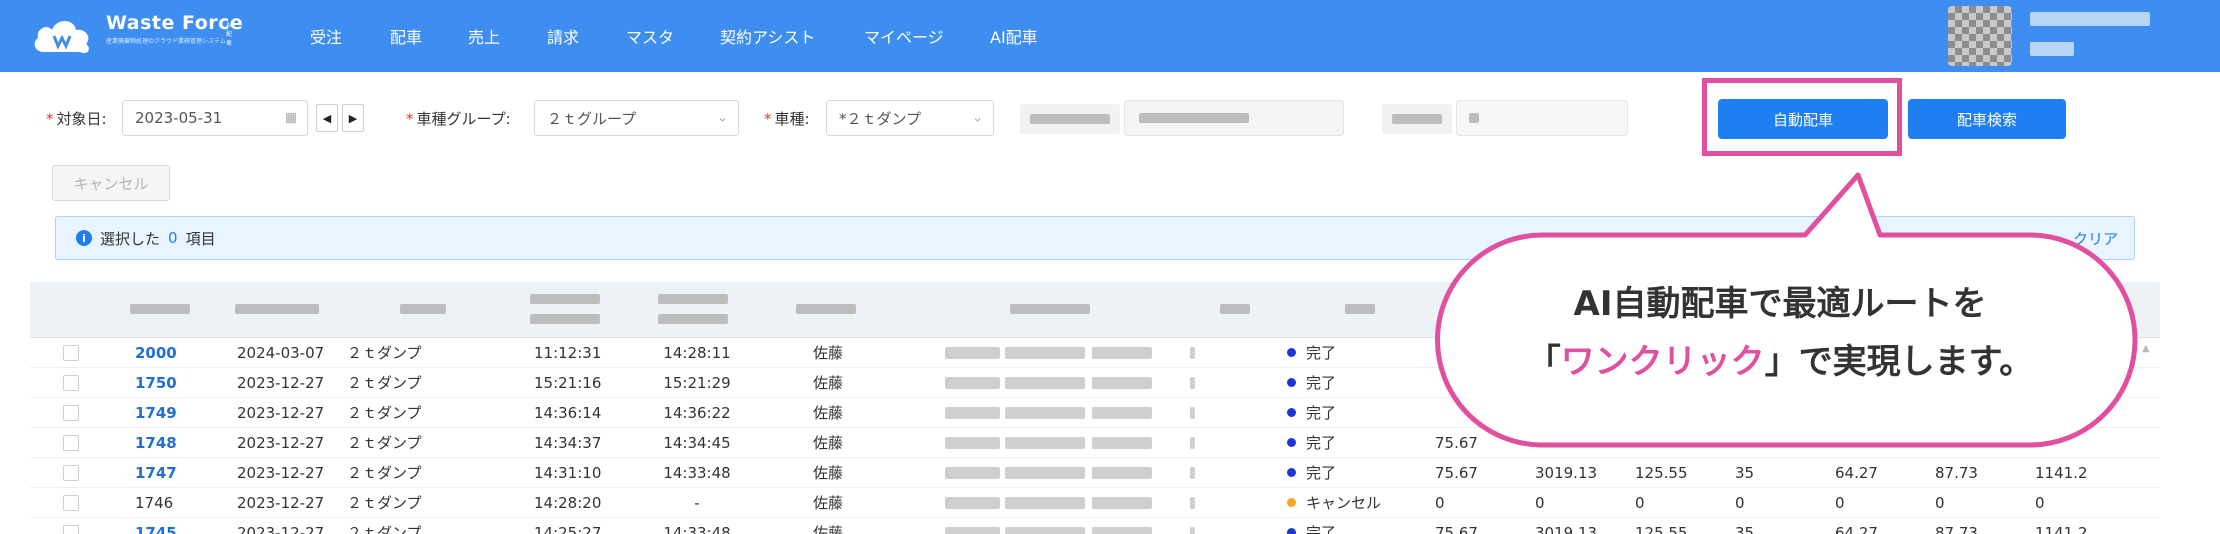  I want to click on callout-highlight: ワンクリック, so click(1662, 362).